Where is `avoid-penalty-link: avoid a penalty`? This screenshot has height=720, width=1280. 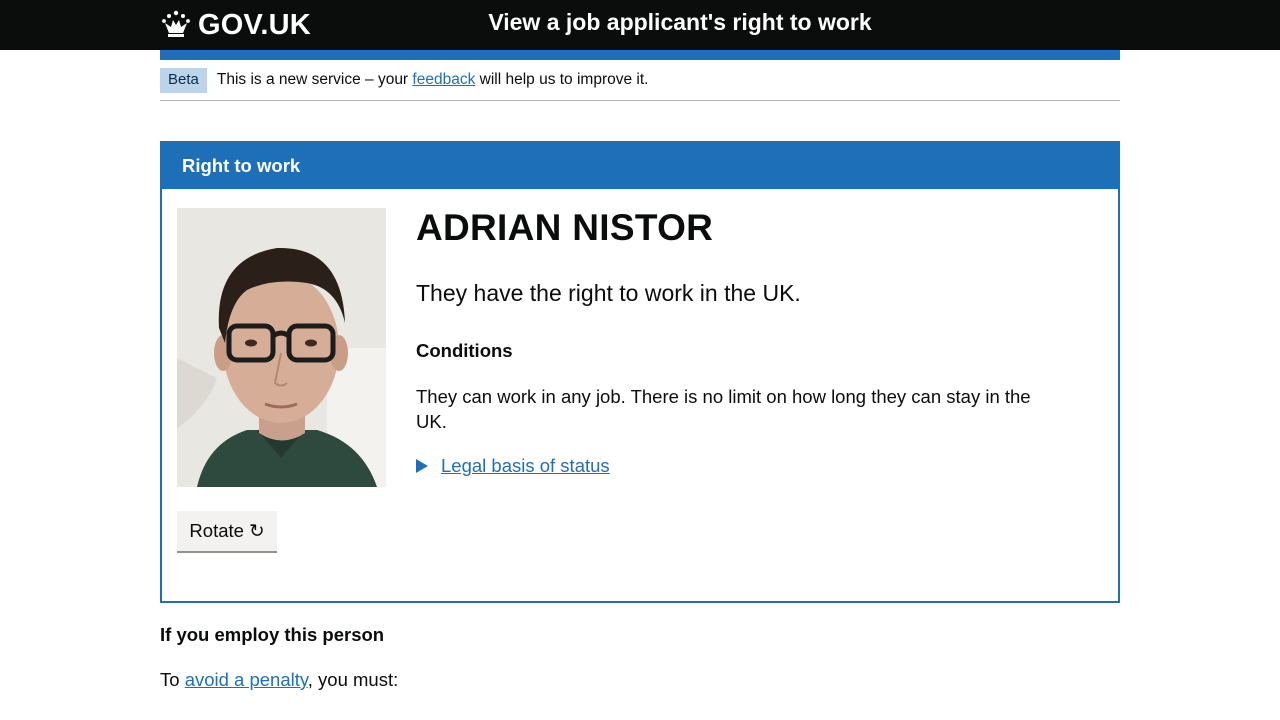
avoid-penalty-link: avoid a penalty is located at coordinates (246, 679).